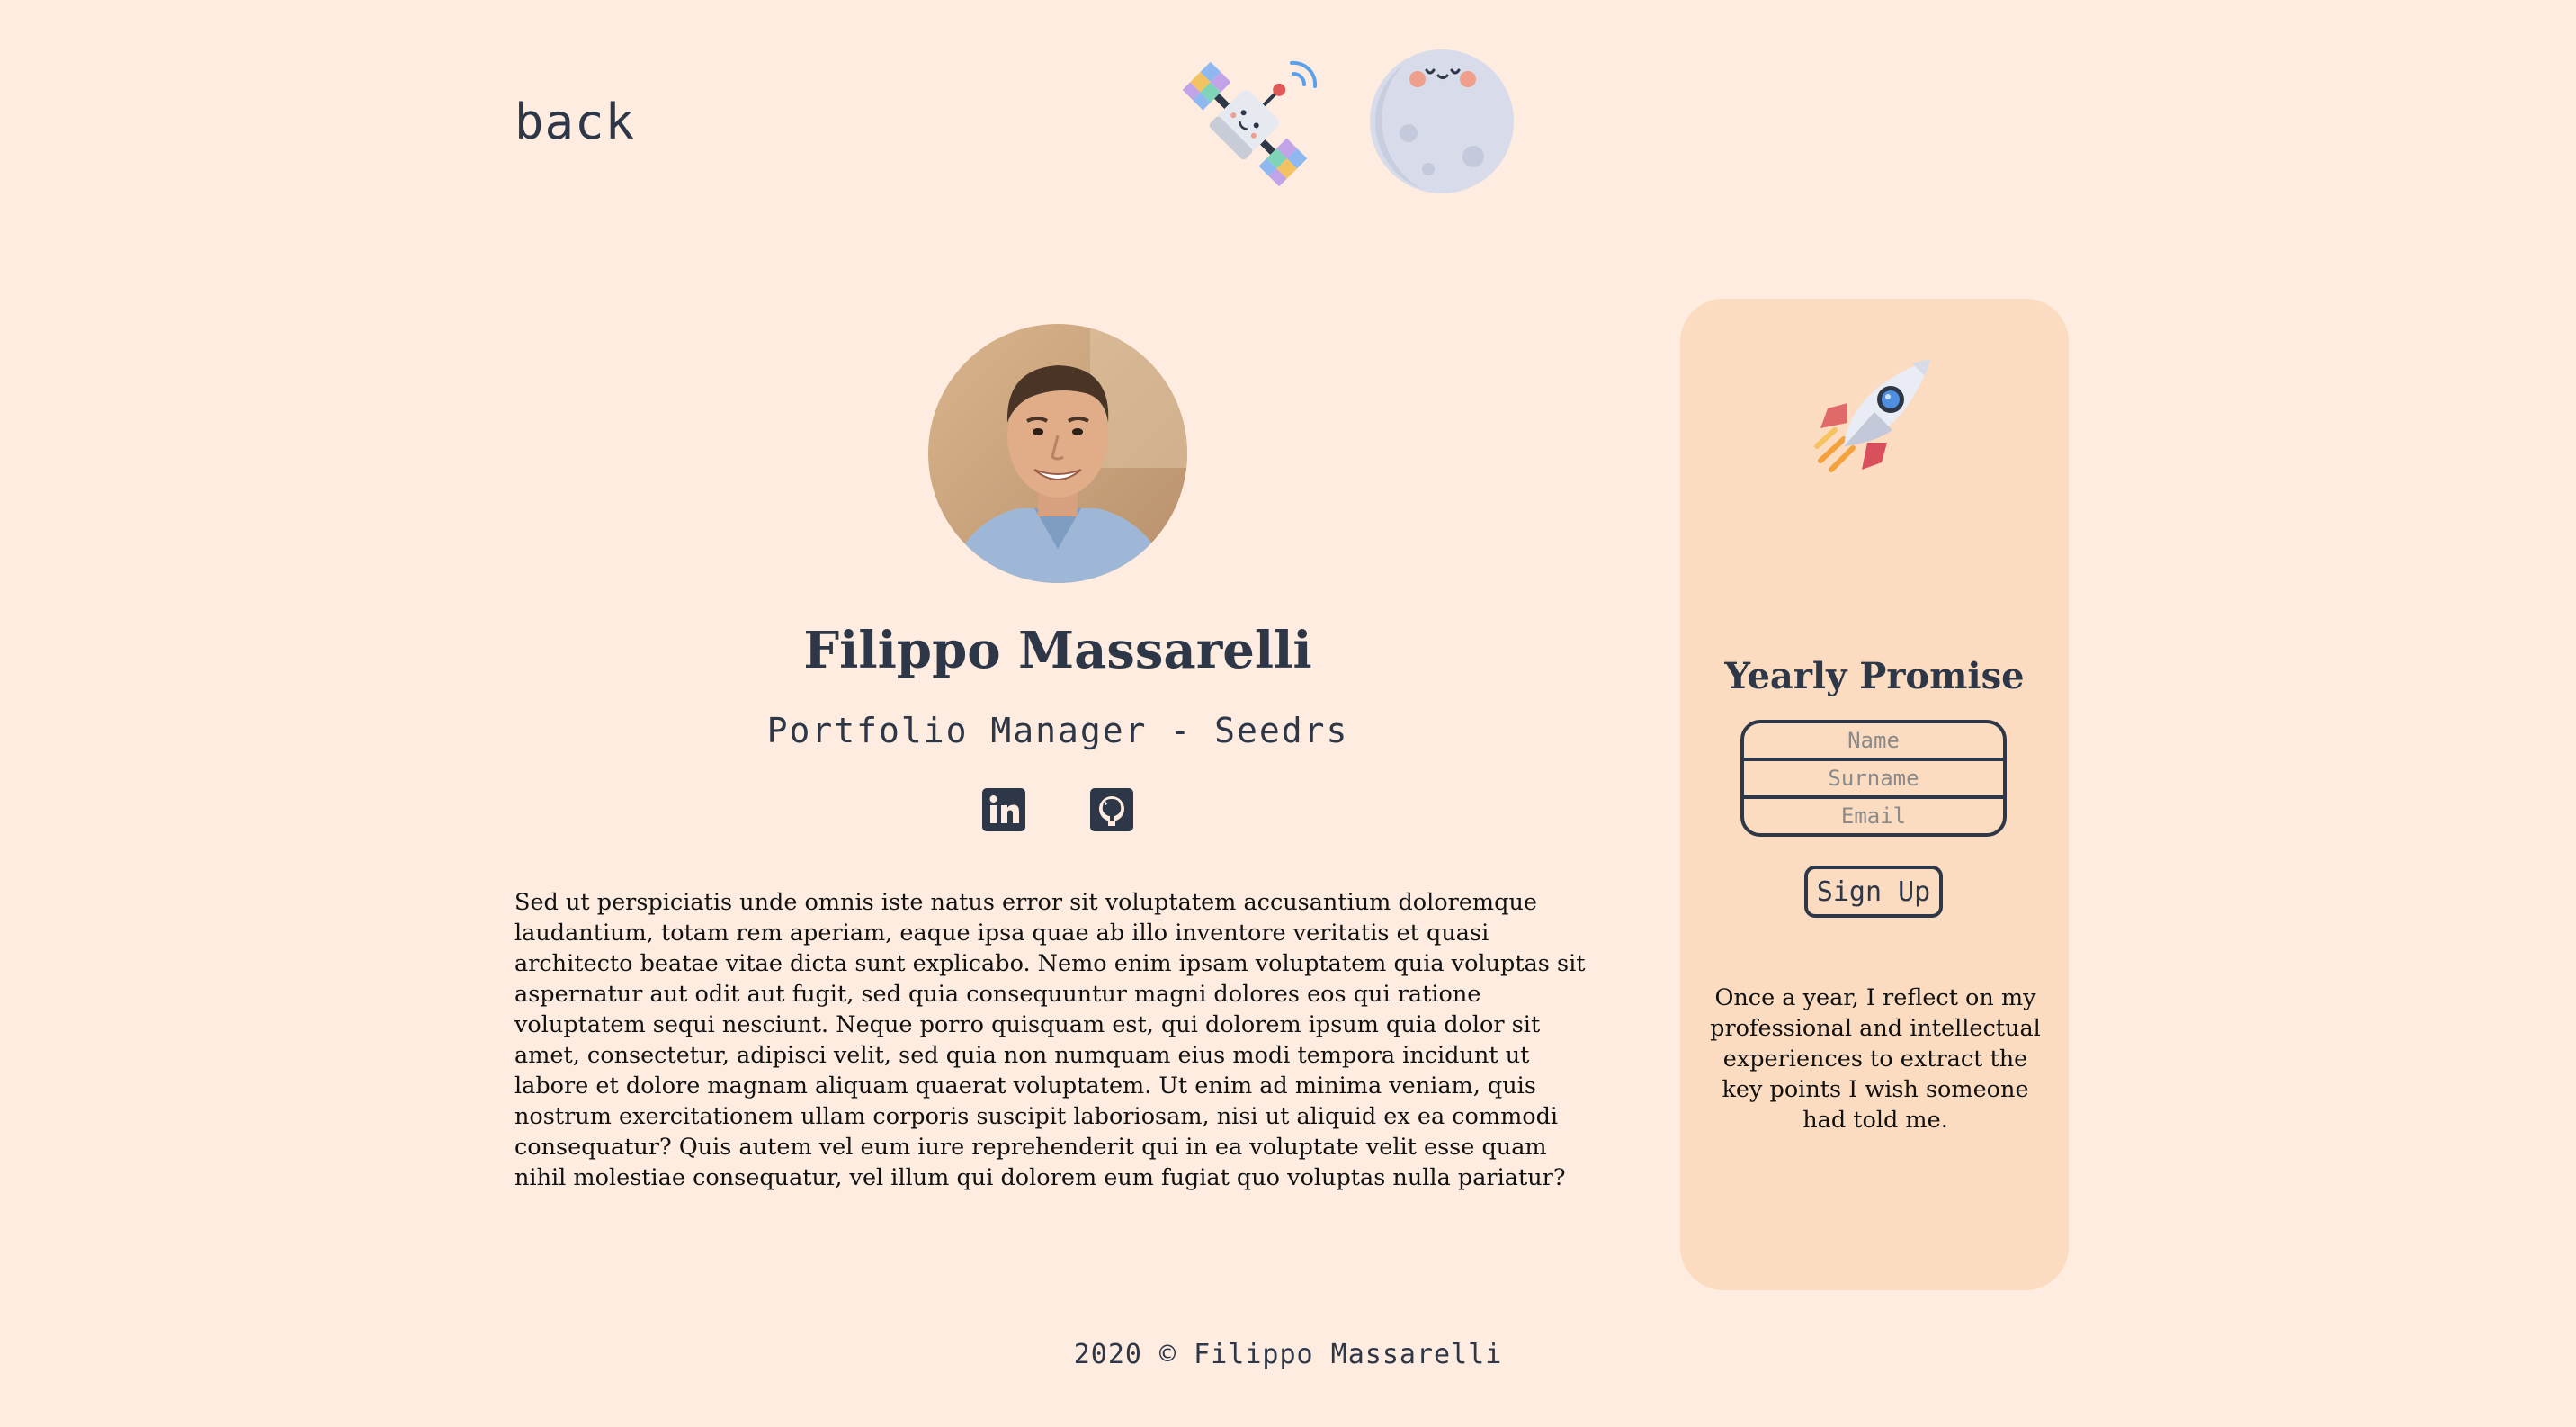 This screenshot has height=1427, width=2576. What do you see at coordinates (1057, 453) in the screenshot?
I see `profile-photo` at bounding box center [1057, 453].